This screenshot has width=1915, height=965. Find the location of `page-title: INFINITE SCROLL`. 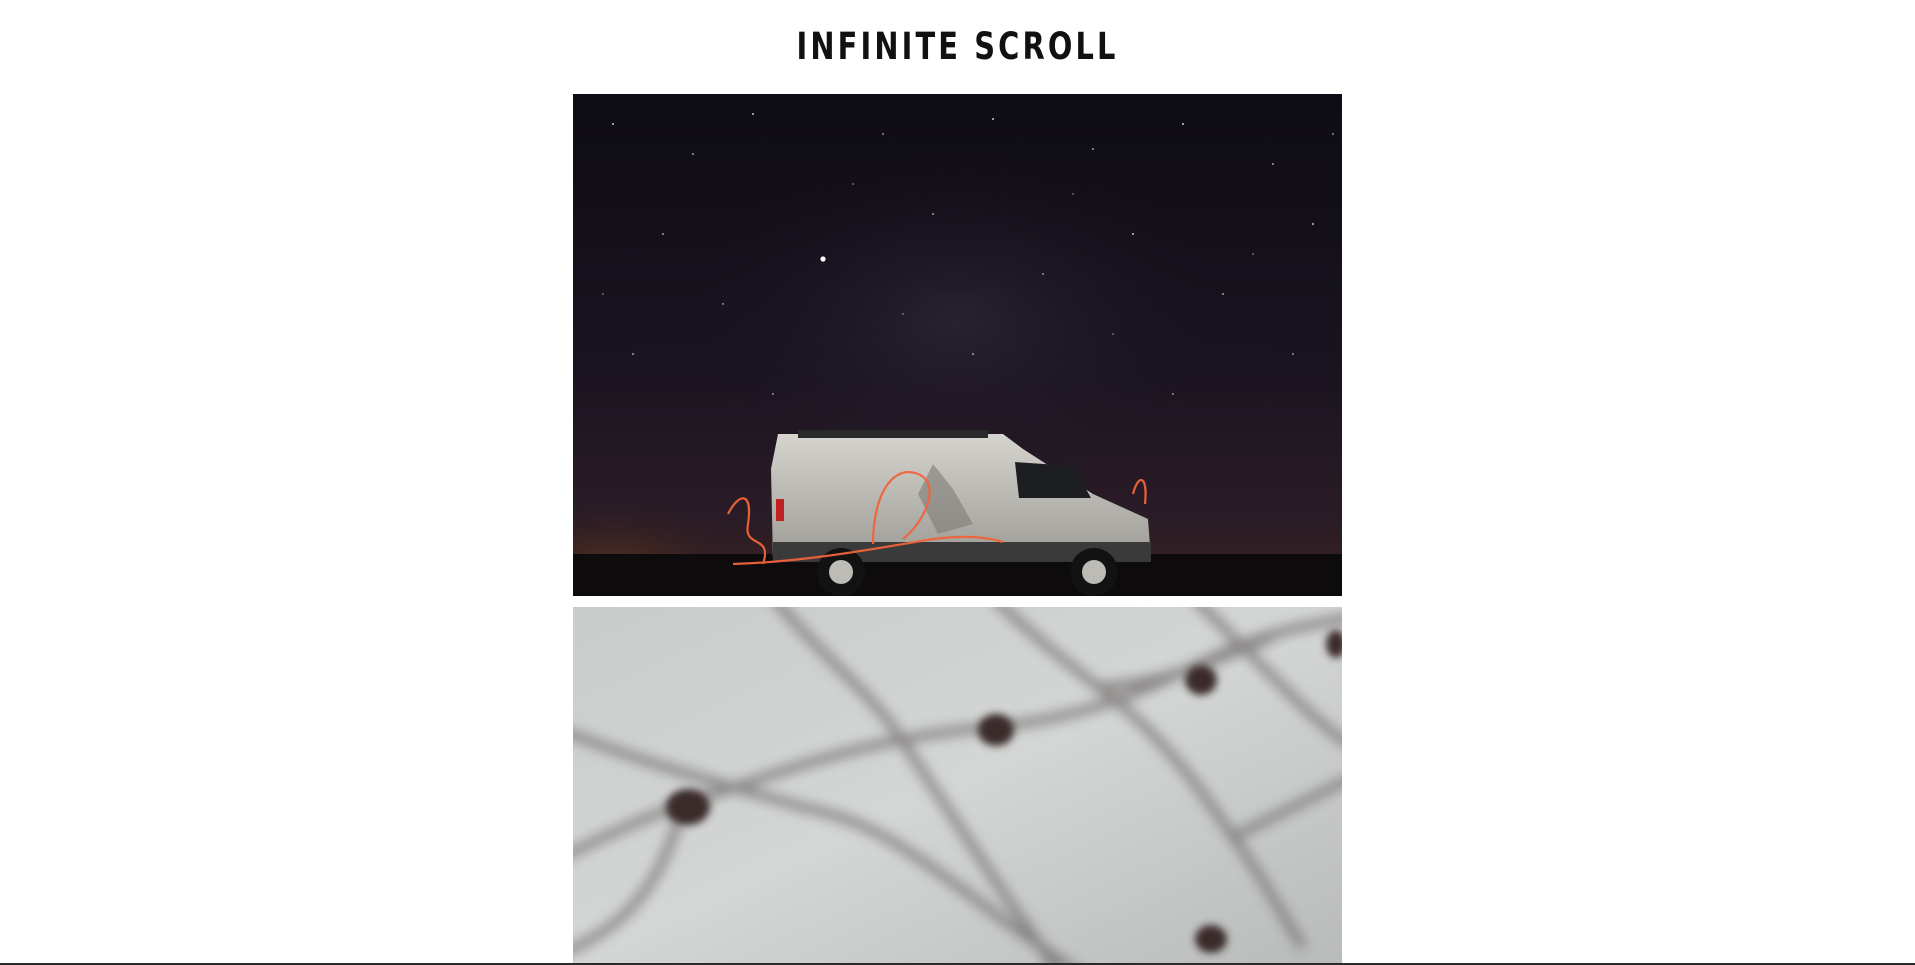

page-title: INFINITE SCROLL is located at coordinates (957, 46).